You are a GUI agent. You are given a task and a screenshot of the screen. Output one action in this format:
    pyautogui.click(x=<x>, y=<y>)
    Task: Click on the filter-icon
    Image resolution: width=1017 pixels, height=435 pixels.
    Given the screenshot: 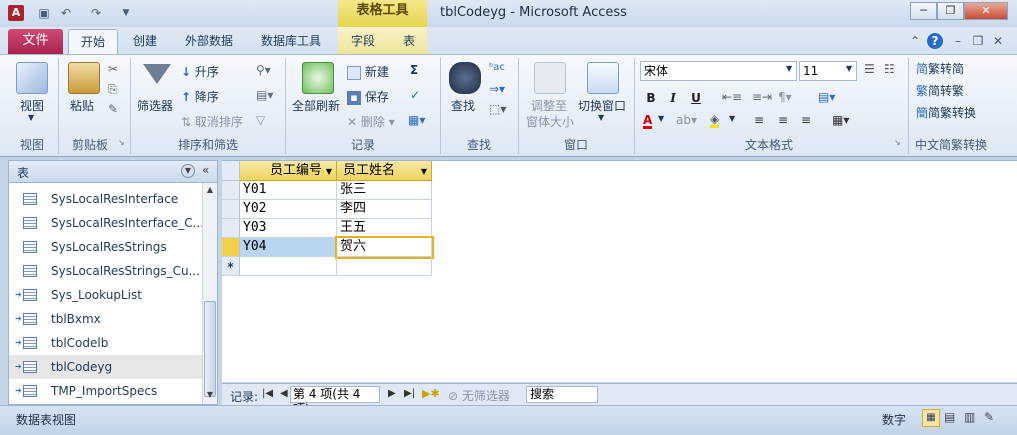 What is the action you would take?
    pyautogui.click(x=157, y=74)
    